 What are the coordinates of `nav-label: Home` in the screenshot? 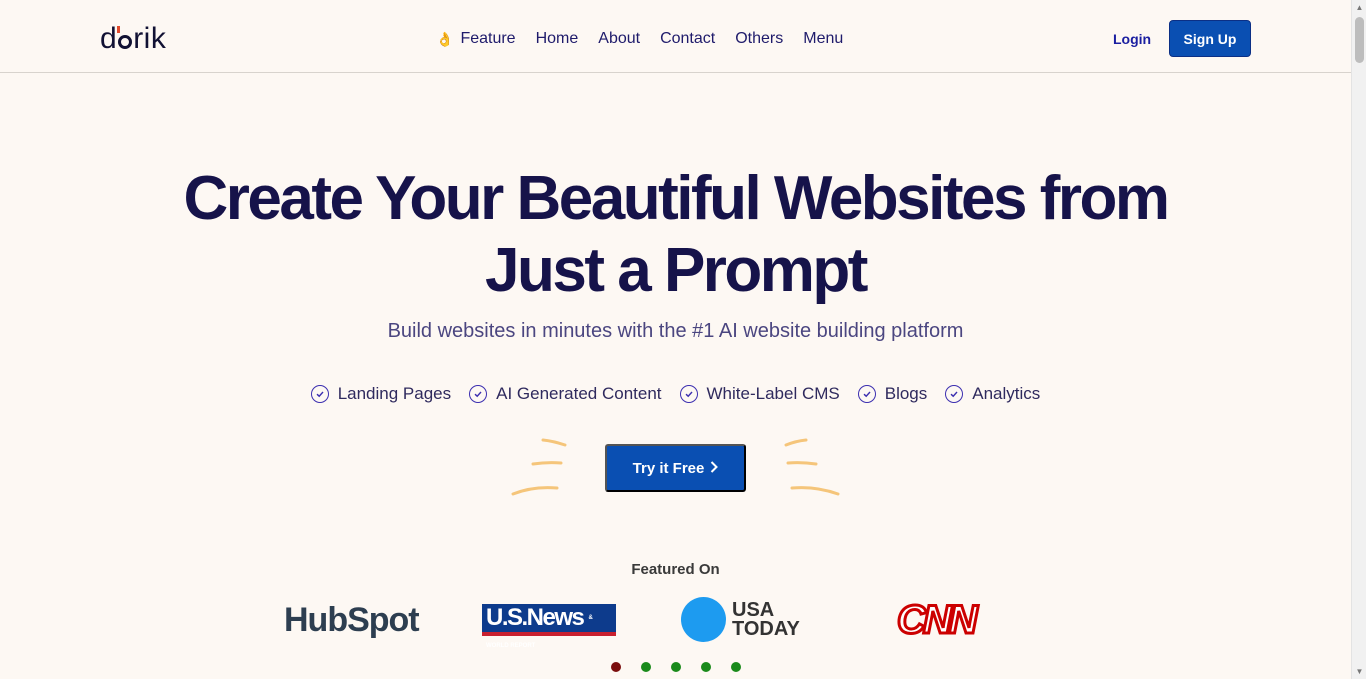 It's located at (557, 38).